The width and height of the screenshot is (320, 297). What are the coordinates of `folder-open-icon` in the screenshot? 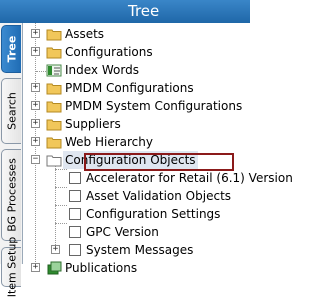 It's located at (54, 161).